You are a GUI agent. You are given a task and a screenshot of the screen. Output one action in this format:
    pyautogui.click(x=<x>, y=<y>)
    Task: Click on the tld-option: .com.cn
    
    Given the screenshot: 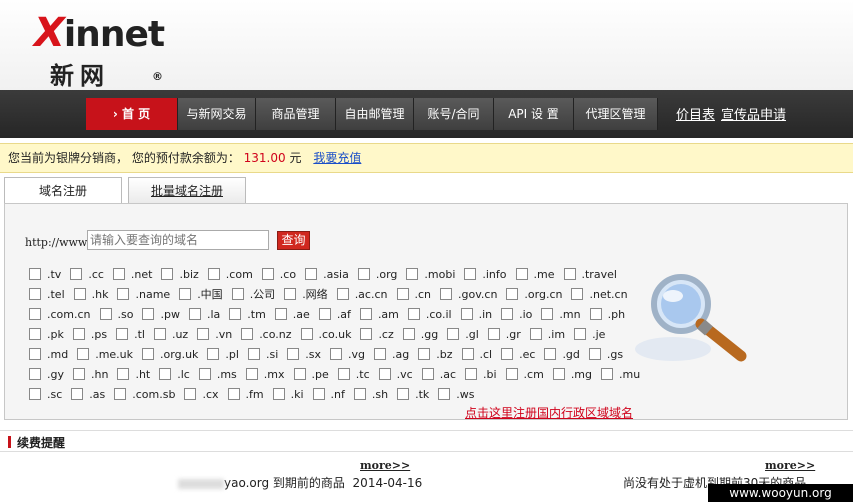 What is the action you would take?
    pyautogui.click(x=60, y=315)
    